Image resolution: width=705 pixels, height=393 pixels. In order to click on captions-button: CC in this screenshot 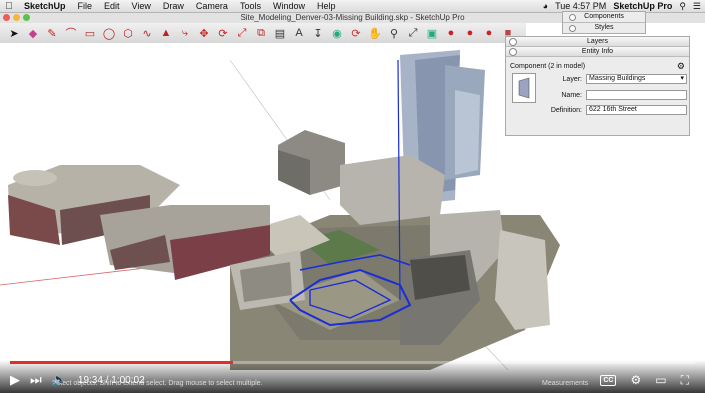, I will do `click(608, 380)`.